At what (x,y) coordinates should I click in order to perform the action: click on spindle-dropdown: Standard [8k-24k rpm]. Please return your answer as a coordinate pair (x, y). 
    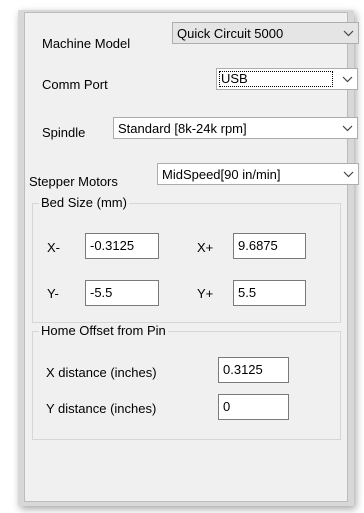
    Looking at the image, I should click on (235, 128).